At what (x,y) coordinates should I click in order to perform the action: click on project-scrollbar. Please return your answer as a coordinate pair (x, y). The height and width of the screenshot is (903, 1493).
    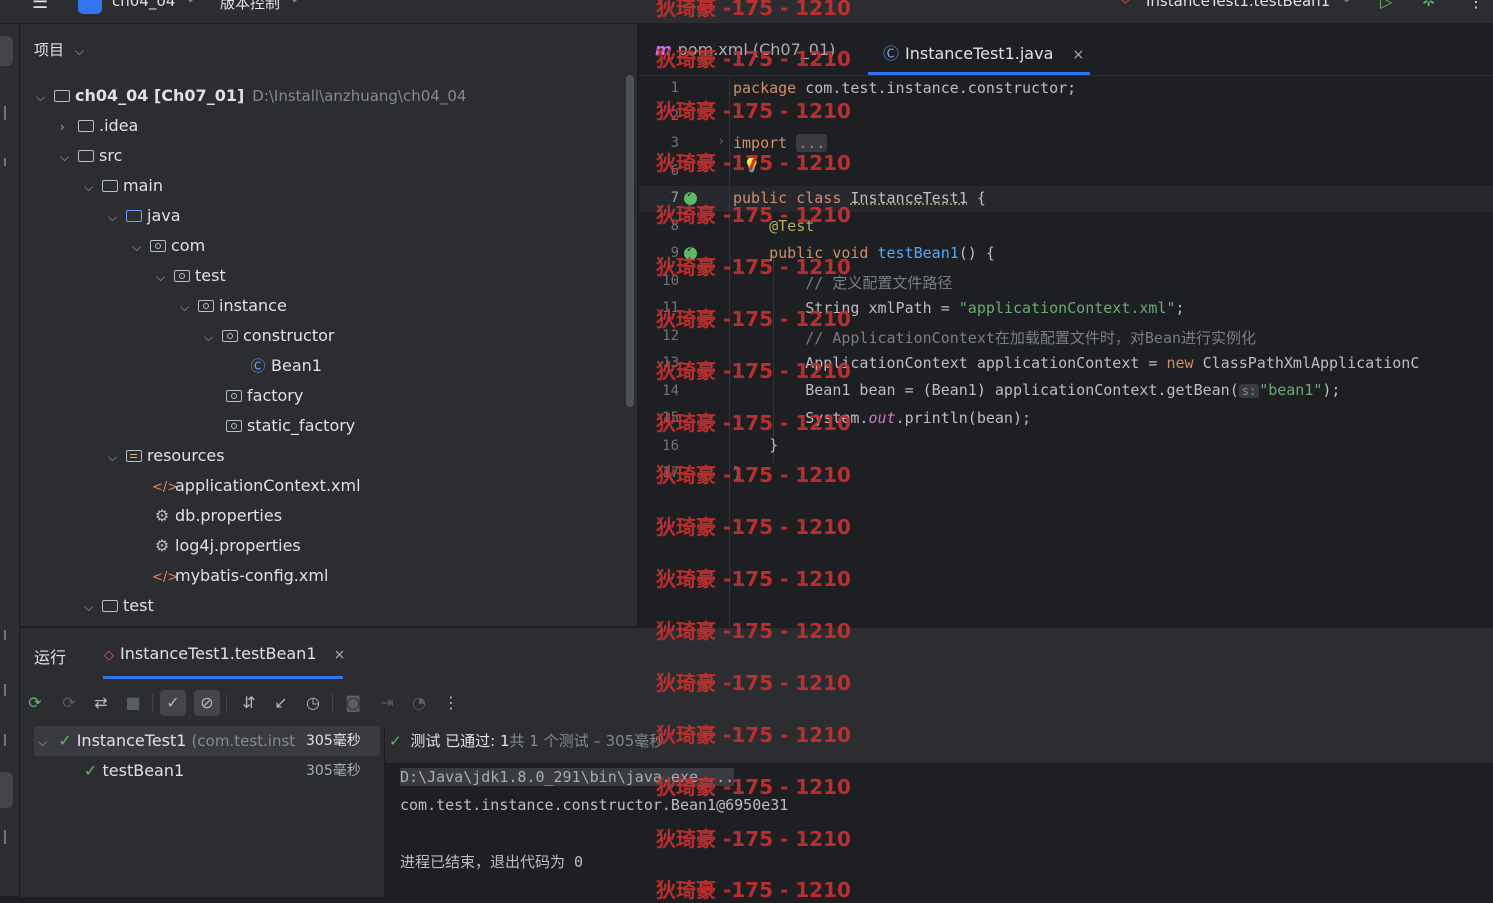
    Looking at the image, I should click on (630, 241).